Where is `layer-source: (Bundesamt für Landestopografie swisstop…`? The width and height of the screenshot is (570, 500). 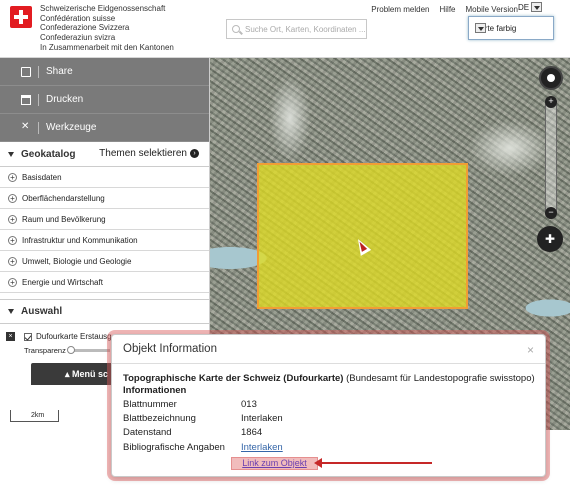
layer-source: (Bundesamt für Landestopografie swisstop… is located at coordinates (439, 378).